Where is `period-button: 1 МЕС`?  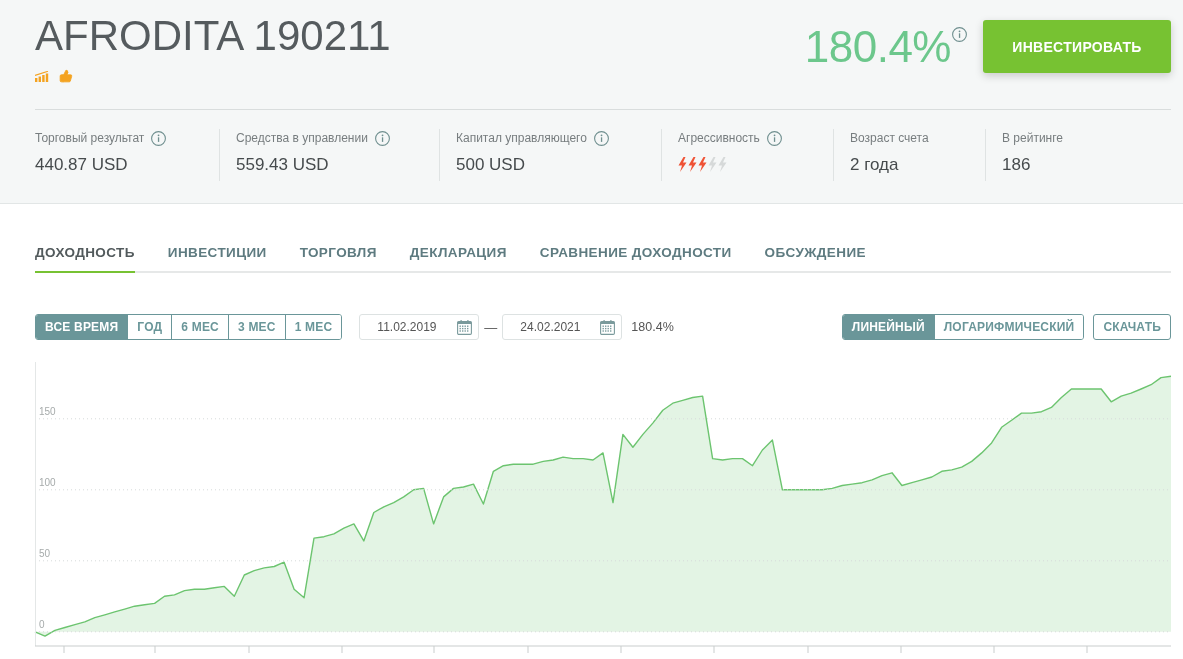
period-button: 1 МЕС is located at coordinates (313, 327).